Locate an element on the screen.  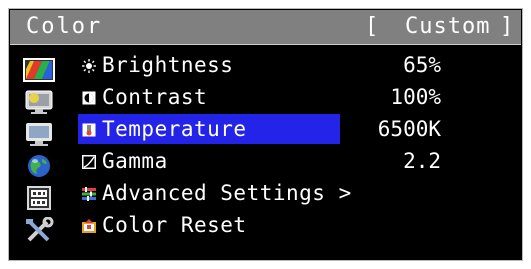
menu-item-label: Brightness is located at coordinates (168, 65).